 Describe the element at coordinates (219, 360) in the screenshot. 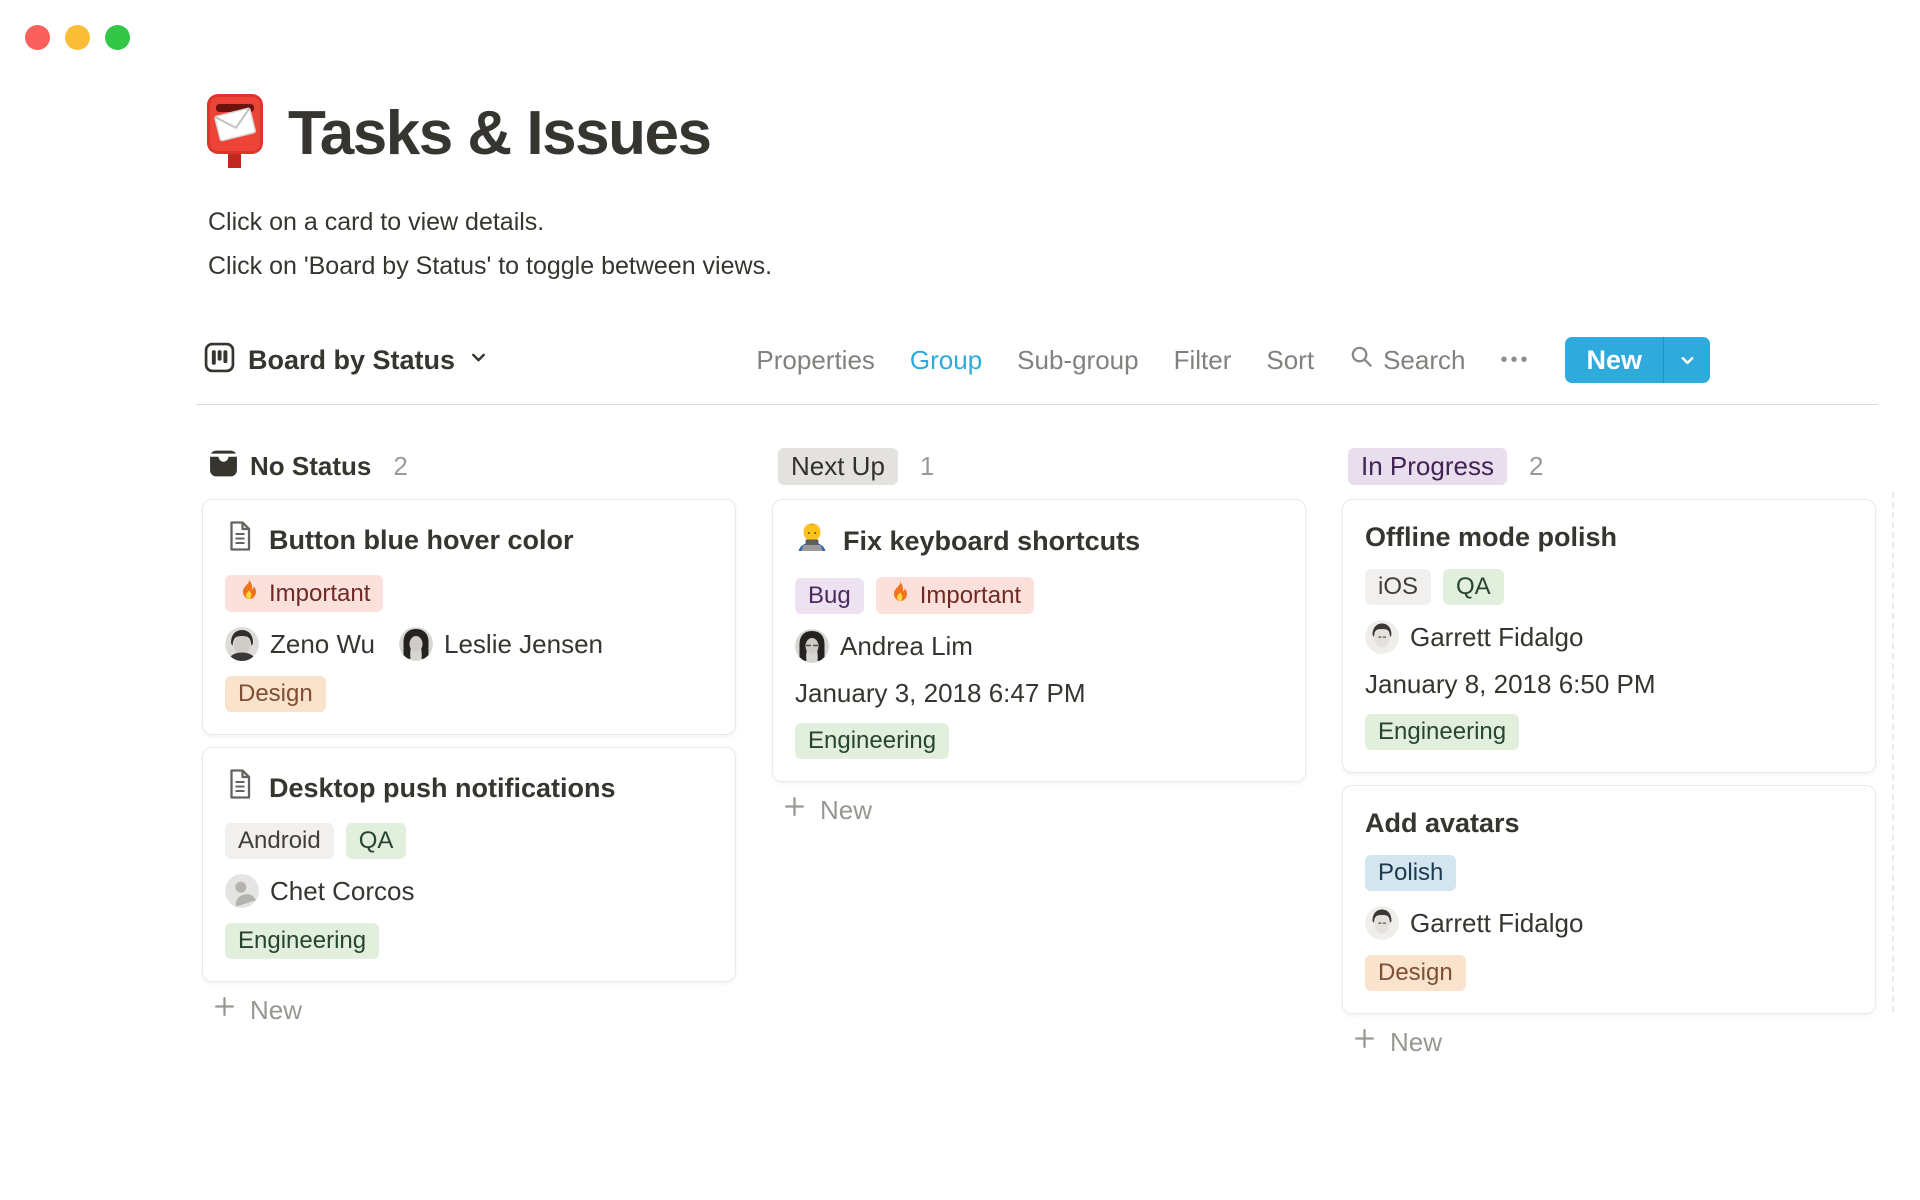

I see `board-view-icon` at that location.